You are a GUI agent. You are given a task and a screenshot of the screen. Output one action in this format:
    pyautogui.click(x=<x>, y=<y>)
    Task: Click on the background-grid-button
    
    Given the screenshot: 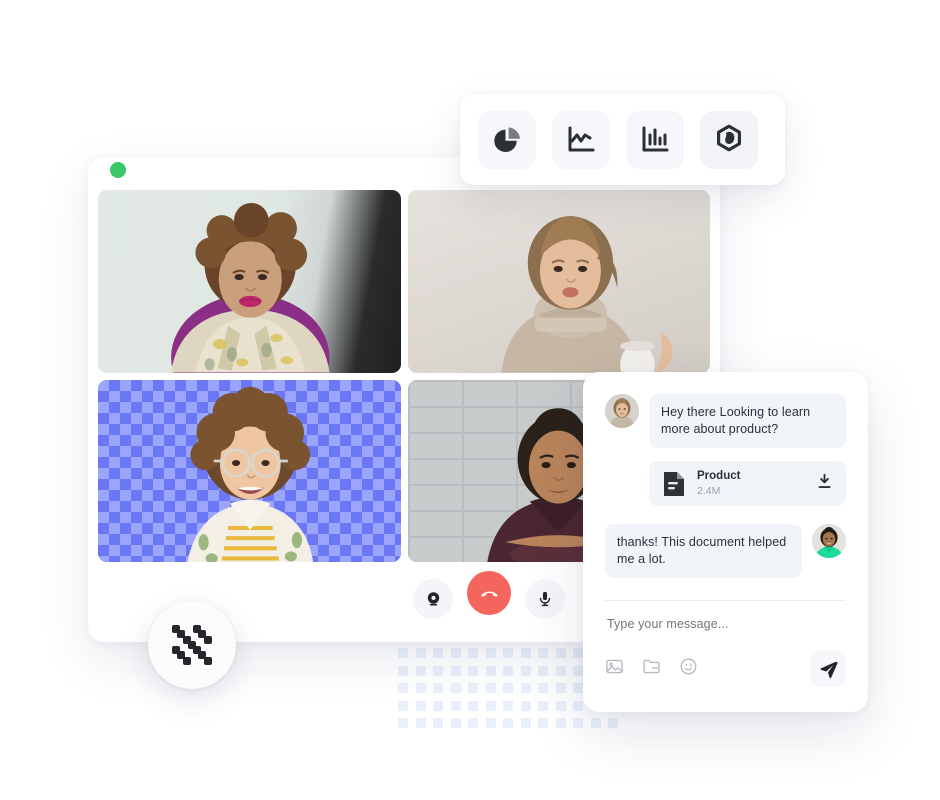 What is the action you would take?
    pyautogui.click(x=192, y=645)
    